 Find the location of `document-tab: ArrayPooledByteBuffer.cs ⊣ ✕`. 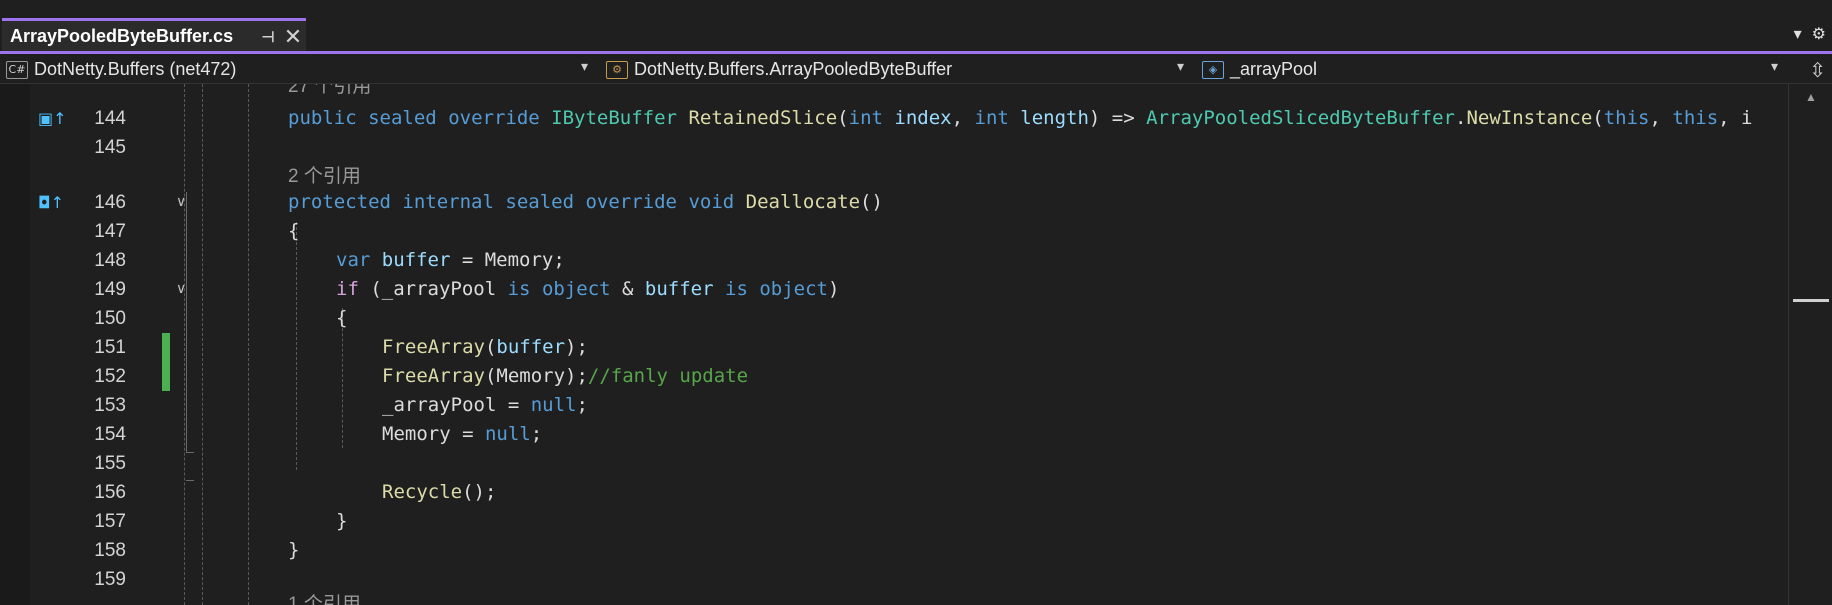

document-tab: ArrayPooledByteBuffer.cs ⊣ ✕ is located at coordinates (154, 35).